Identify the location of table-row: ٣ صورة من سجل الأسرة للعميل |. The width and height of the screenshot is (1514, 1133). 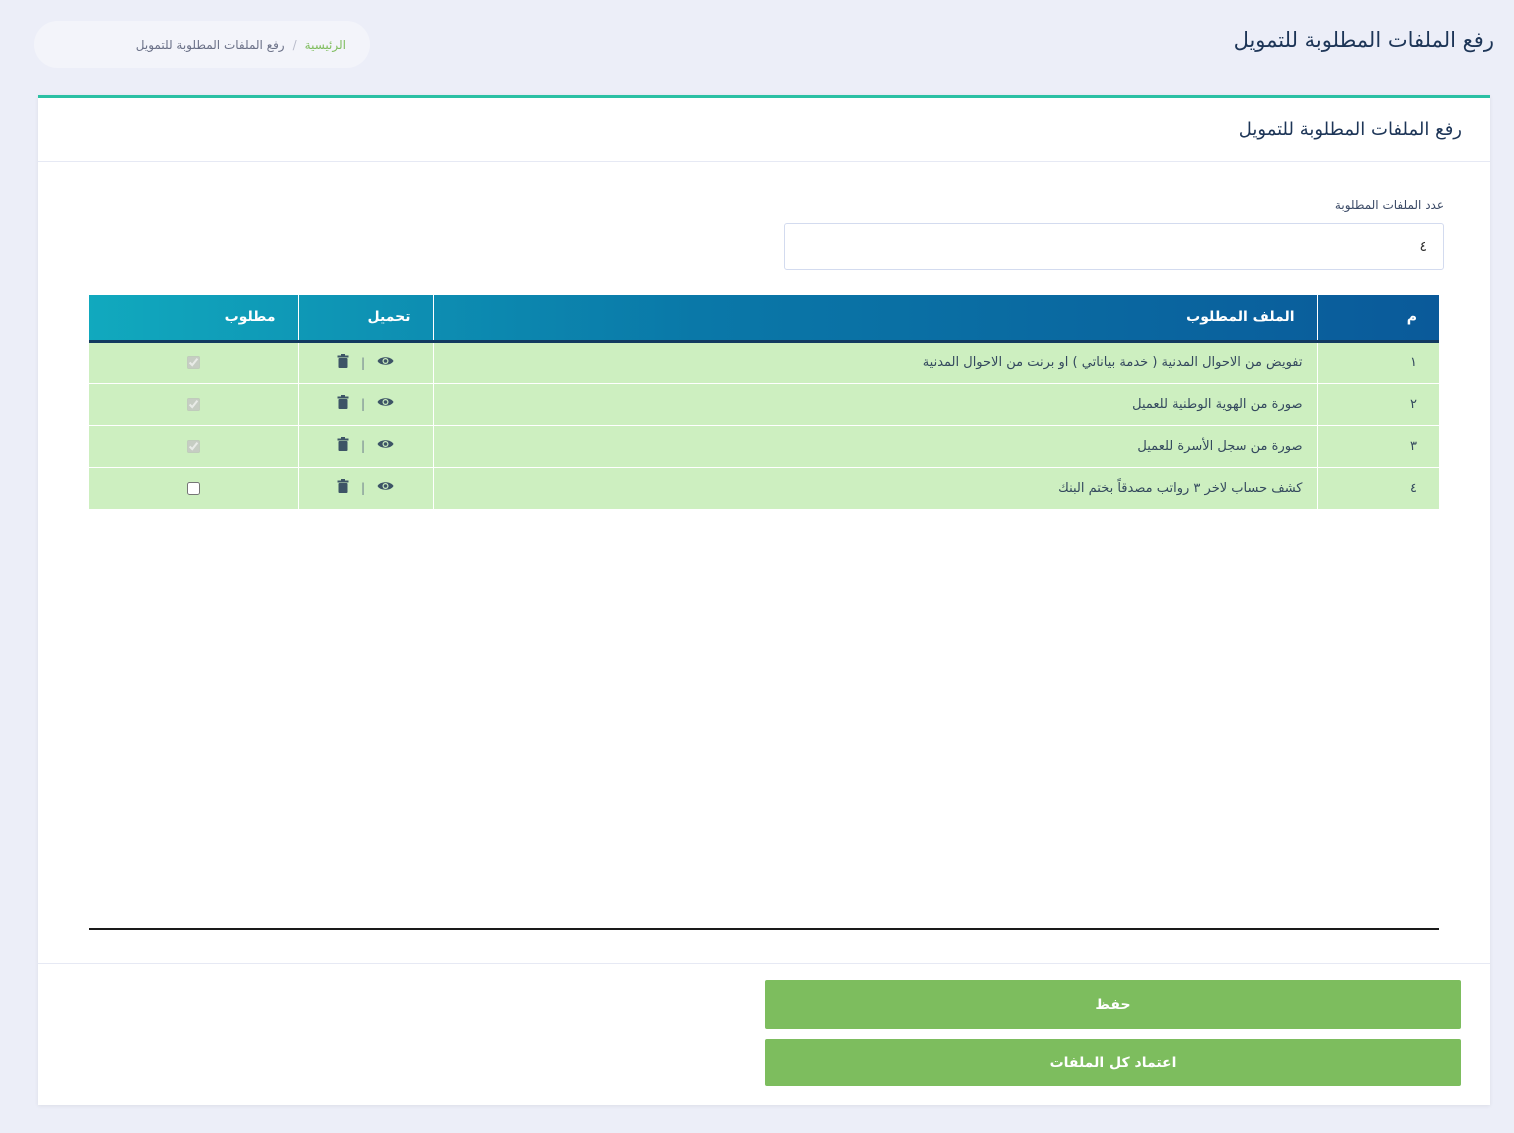
(764, 446).